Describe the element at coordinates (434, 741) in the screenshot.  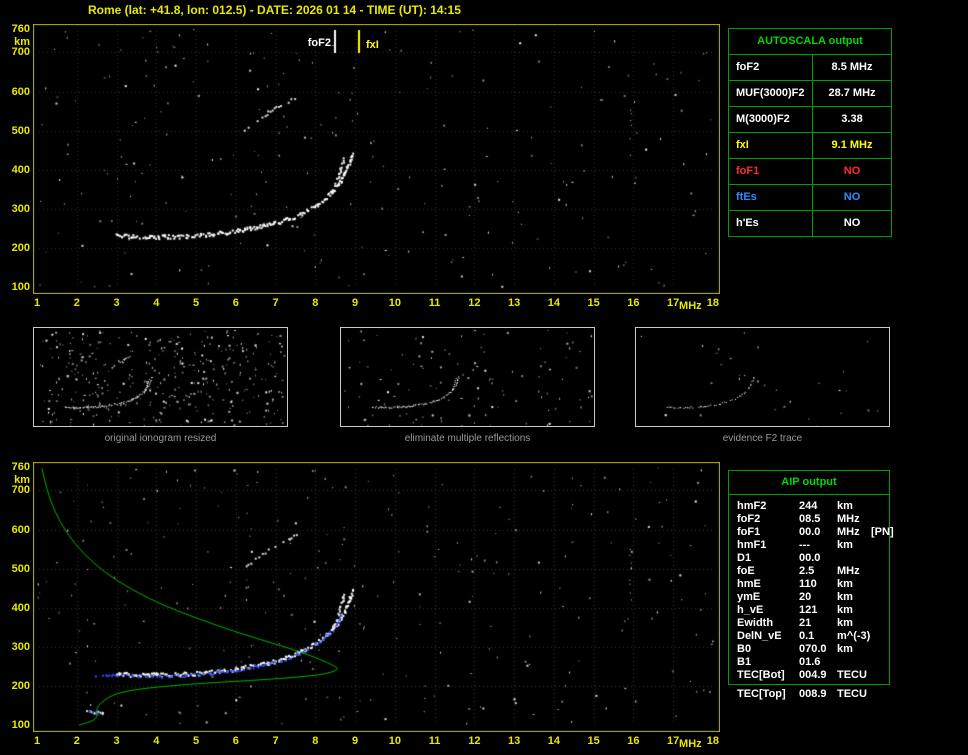
I see `x-tick-label: 11` at that location.